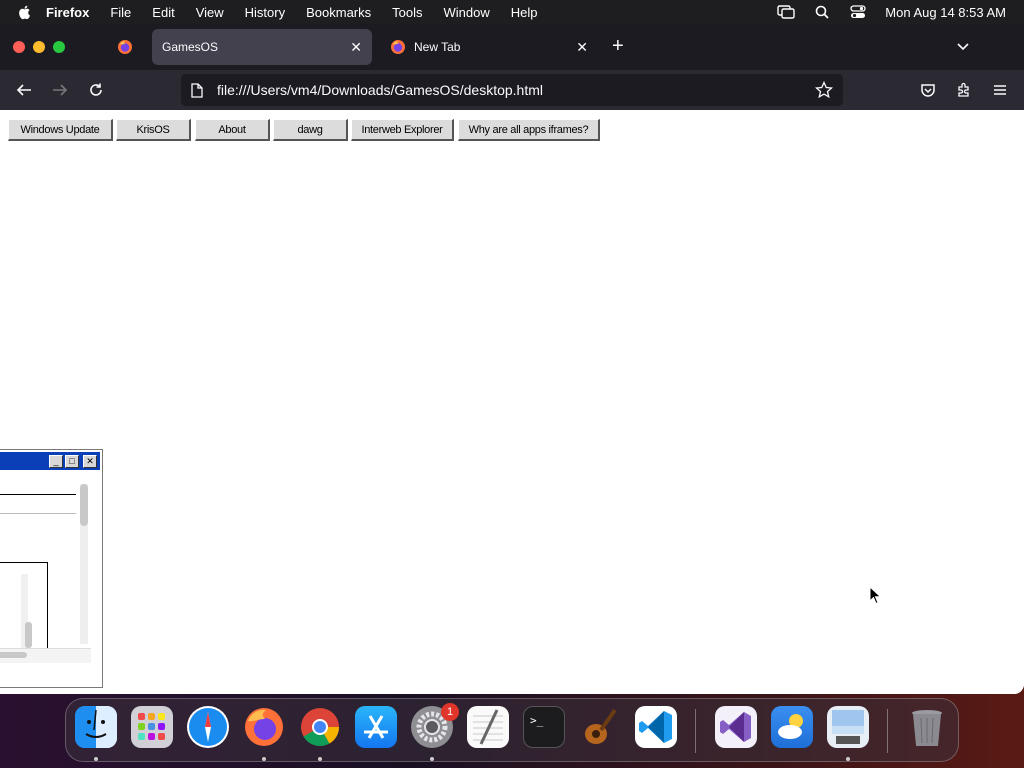  I want to click on minimize-window-button, so click(39, 47).